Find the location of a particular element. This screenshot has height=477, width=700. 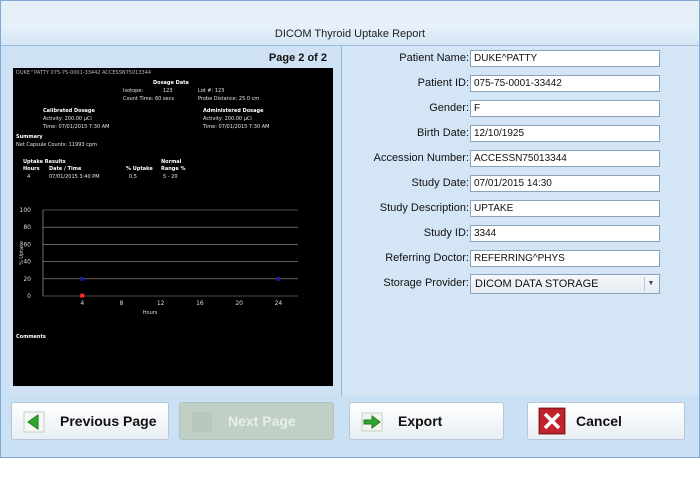

uptake-results-title: Uptake Results is located at coordinates (44, 162).